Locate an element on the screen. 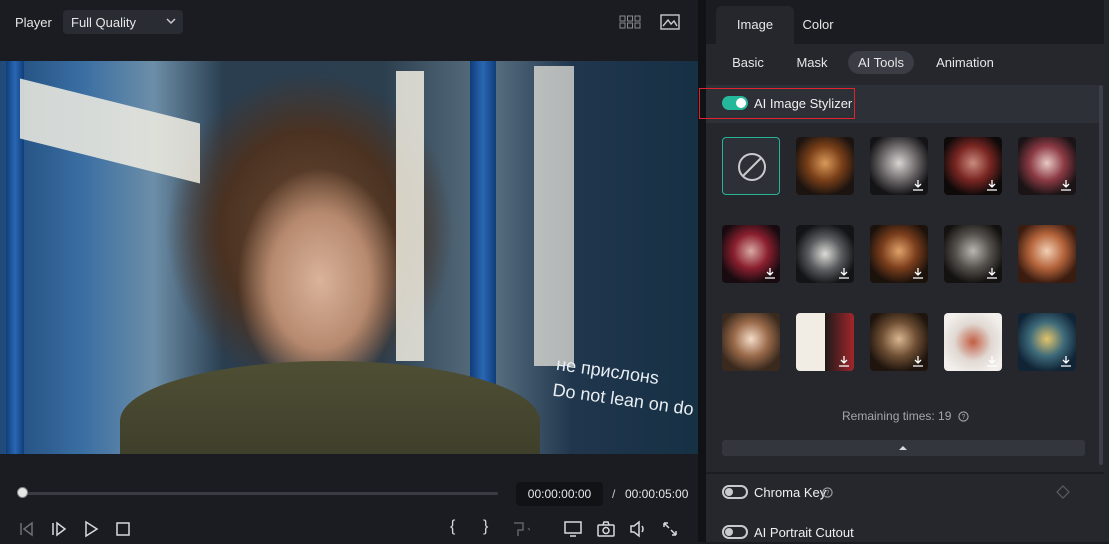 The height and width of the screenshot is (544, 1109). section-divider is located at coordinates (905, 473).